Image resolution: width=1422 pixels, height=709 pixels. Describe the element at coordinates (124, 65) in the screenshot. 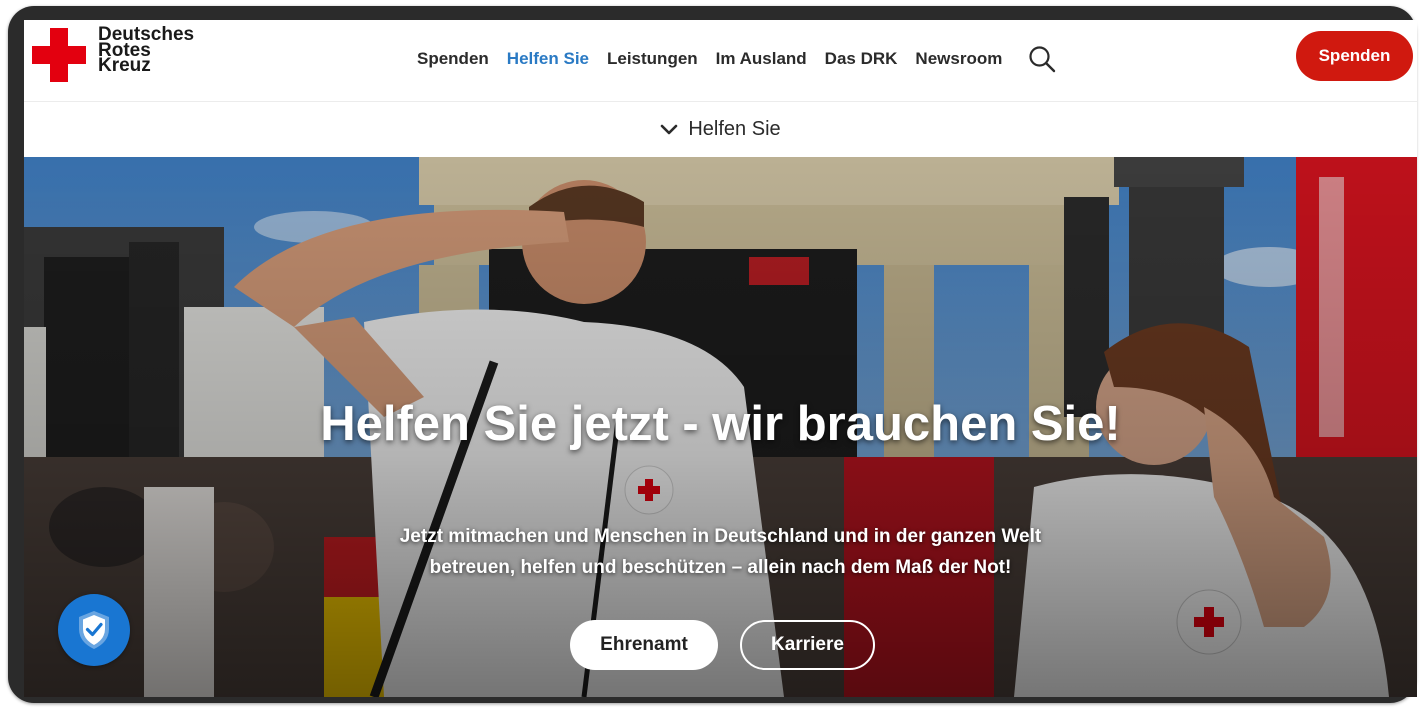

I see `logo-line-3: Kreuz` at that location.